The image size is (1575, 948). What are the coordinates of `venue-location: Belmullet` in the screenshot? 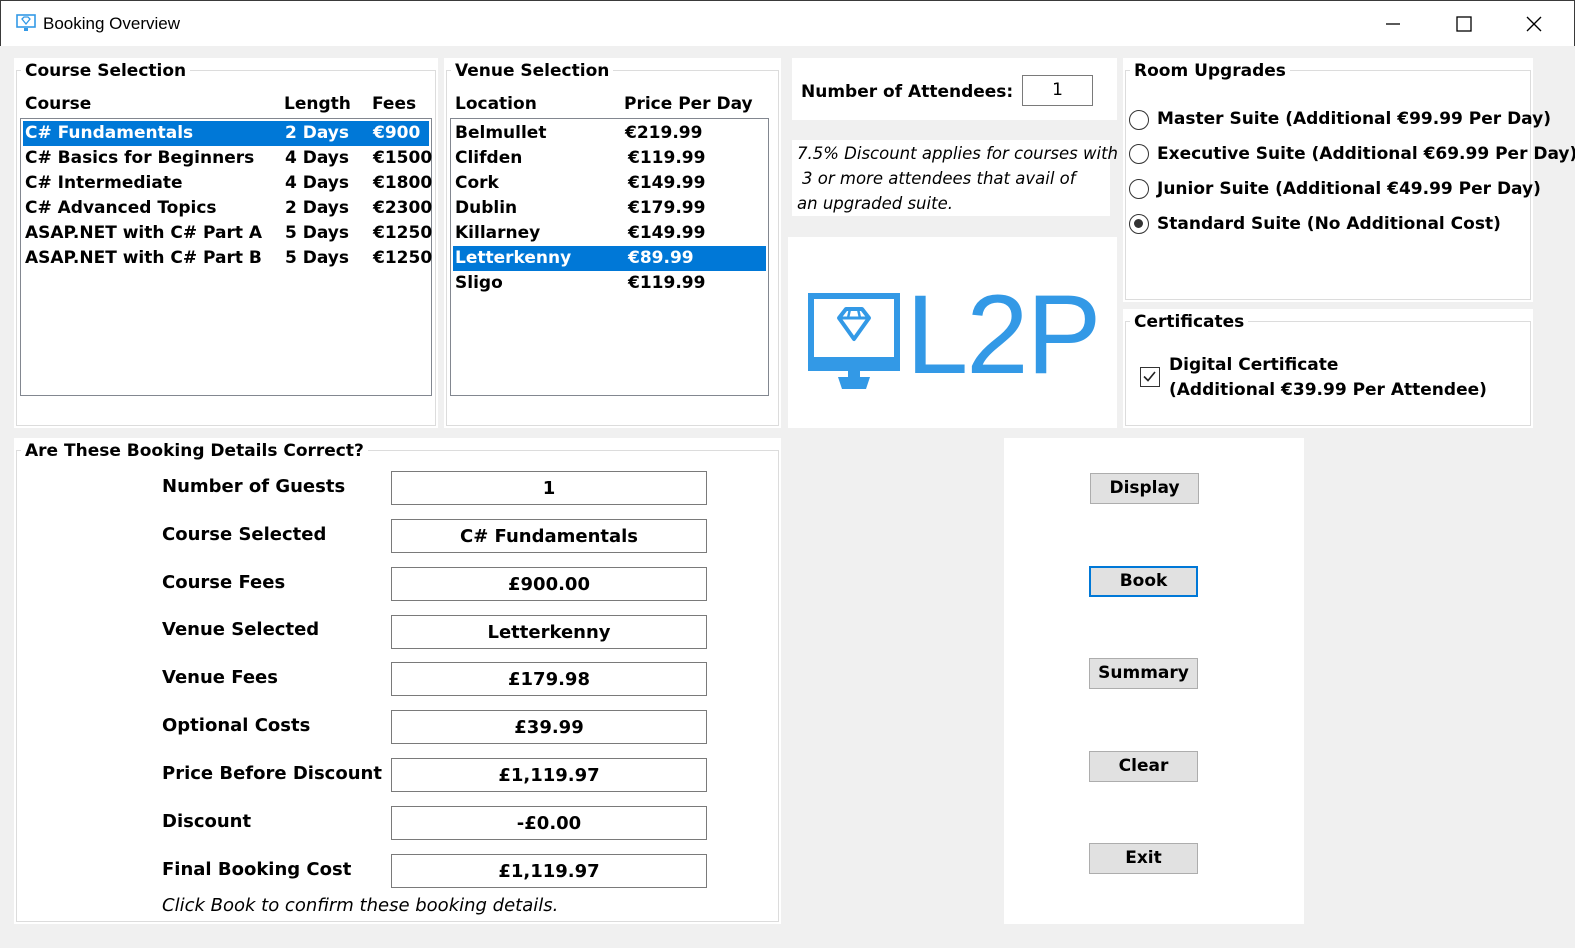 It's located at (501, 133).